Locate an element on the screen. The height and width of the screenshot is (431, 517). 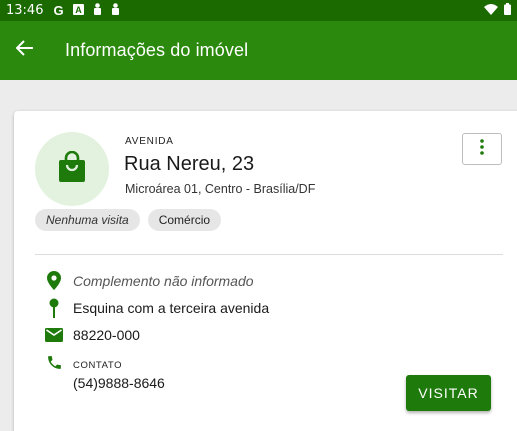
location-pin-icon is located at coordinates (54, 280).